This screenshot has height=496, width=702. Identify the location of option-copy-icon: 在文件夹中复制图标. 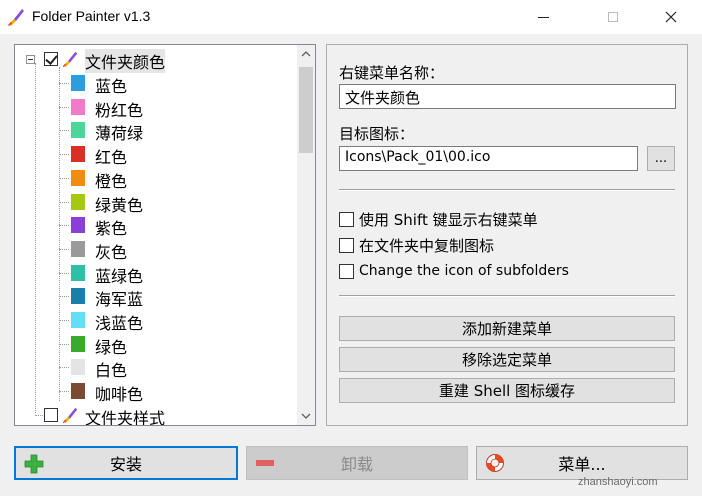
(416, 245).